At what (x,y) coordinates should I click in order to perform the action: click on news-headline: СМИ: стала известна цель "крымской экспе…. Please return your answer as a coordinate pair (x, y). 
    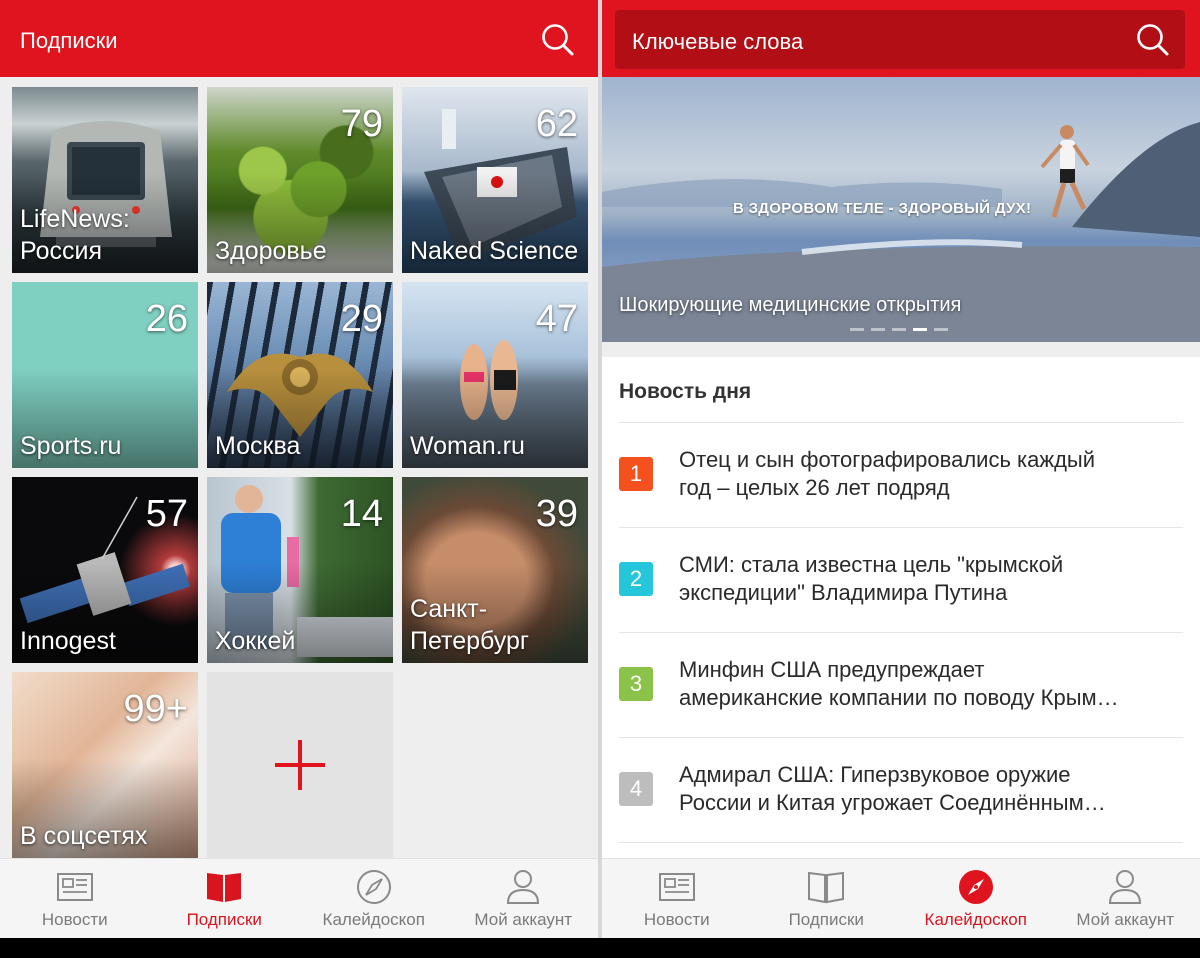
    Looking at the image, I should click on (871, 578).